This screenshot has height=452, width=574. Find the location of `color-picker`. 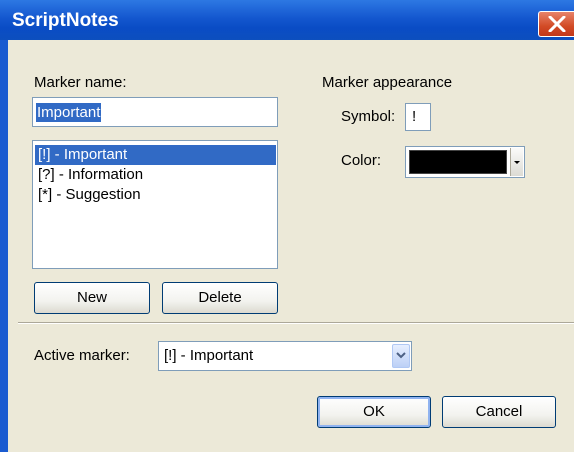

color-picker is located at coordinates (465, 162).